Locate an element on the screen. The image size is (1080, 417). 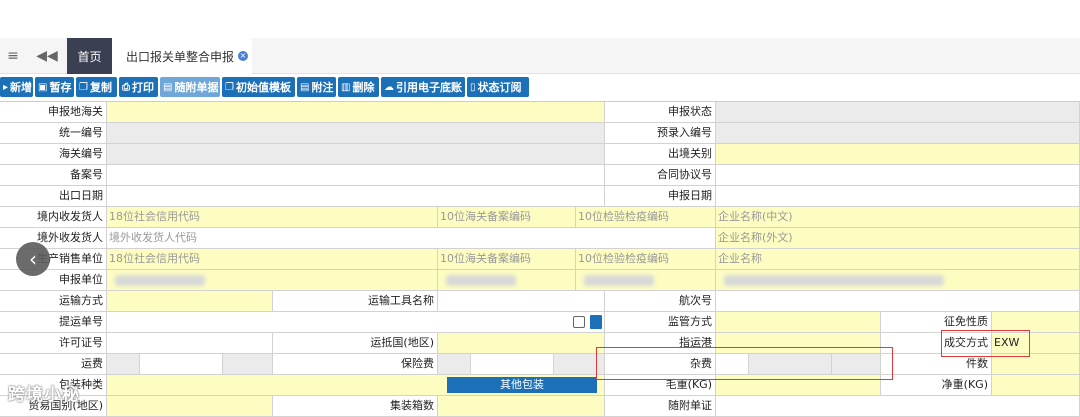
bill-checkbox is located at coordinates (579, 322).